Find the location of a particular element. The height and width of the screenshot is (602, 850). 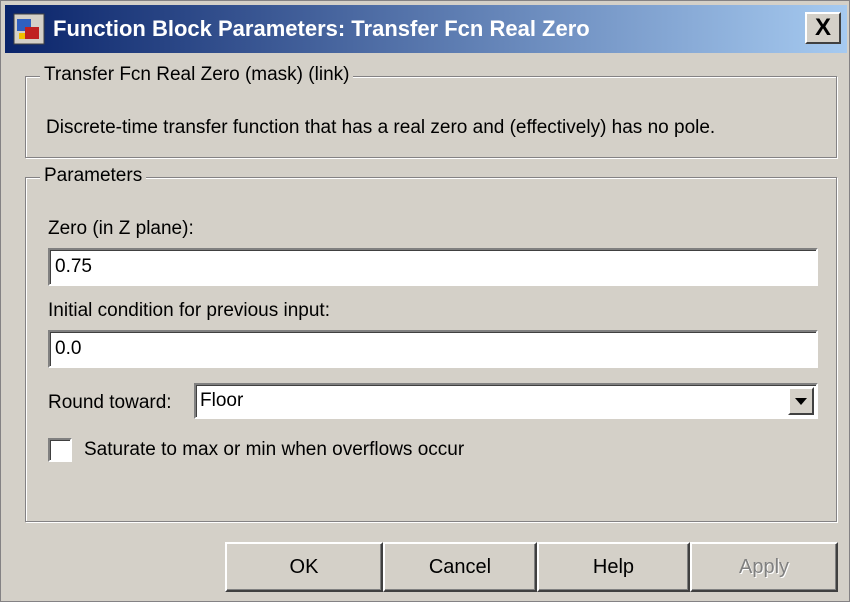

round-toward-value: Floor is located at coordinates (222, 400).